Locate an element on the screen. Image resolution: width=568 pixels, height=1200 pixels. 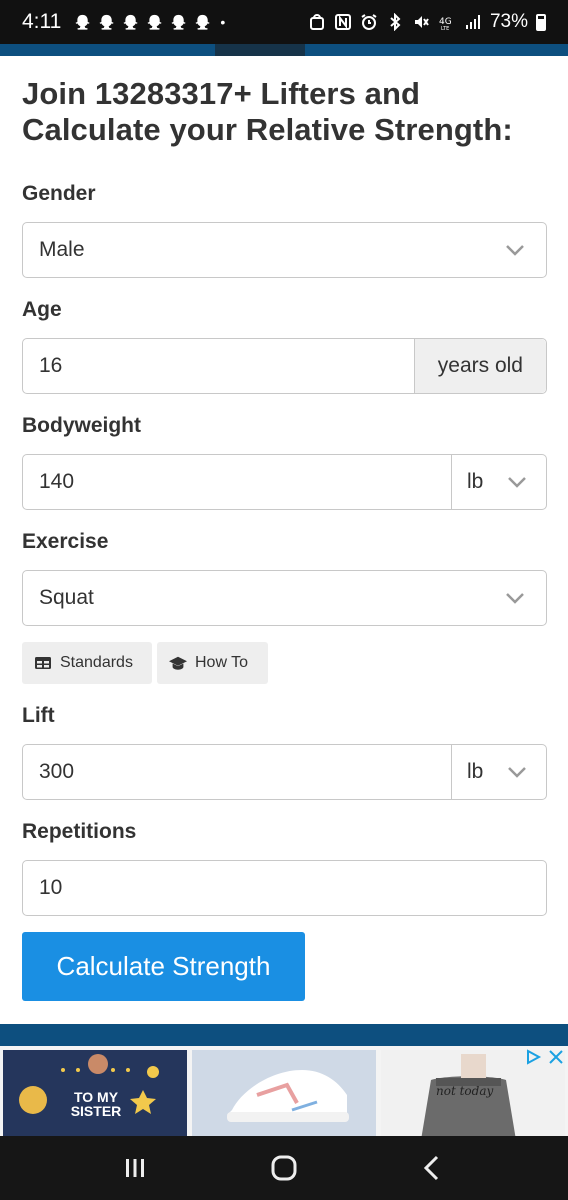
gender-select: Male is located at coordinates (284, 250).